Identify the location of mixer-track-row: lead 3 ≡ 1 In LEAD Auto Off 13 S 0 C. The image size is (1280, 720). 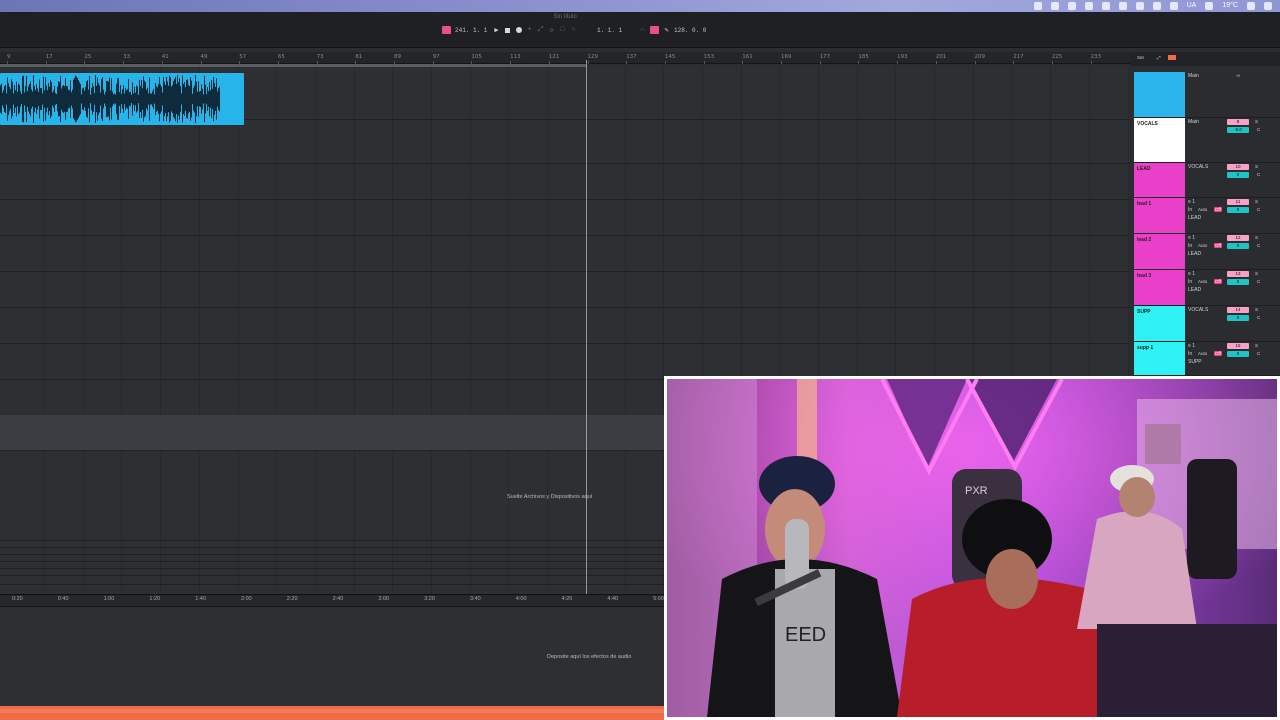
(1207, 288).